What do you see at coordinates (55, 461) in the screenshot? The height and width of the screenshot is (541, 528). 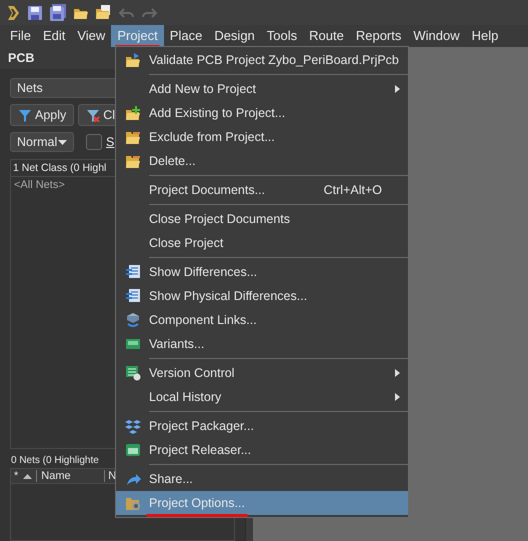 I see `list-header: 0 Nets (0 Highlighte` at bounding box center [55, 461].